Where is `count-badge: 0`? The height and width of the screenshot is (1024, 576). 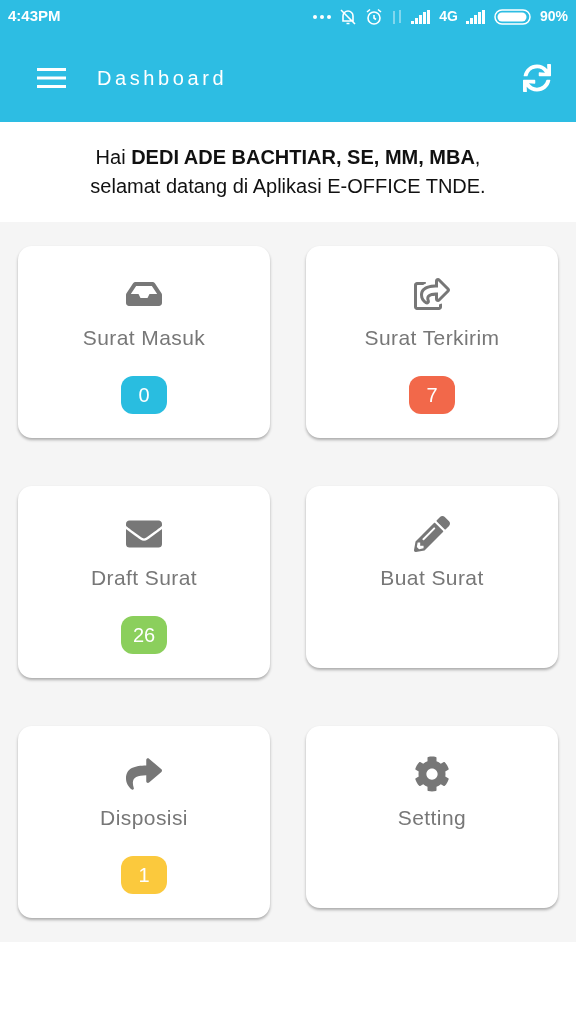 count-badge: 0 is located at coordinates (144, 394).